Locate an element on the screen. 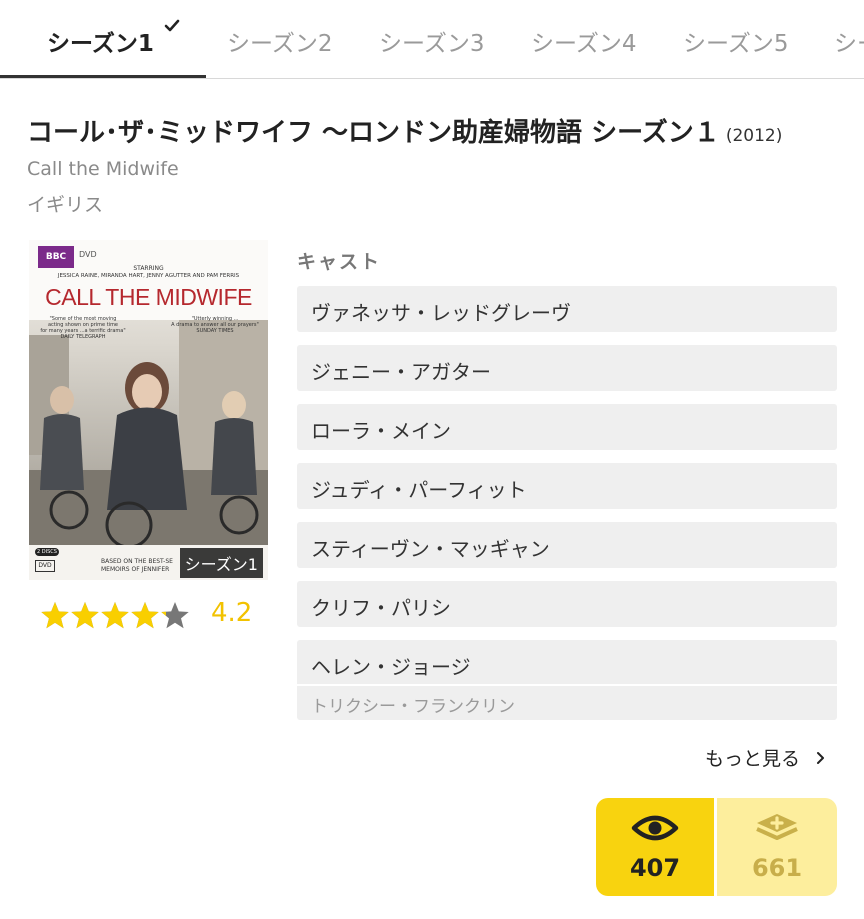 The width and height of the screenshot is (864, 919). poster-based-on: BASED ON THE BEST-SE MEMOIRS OF JENNIFER is located at coordinates (137, 566).